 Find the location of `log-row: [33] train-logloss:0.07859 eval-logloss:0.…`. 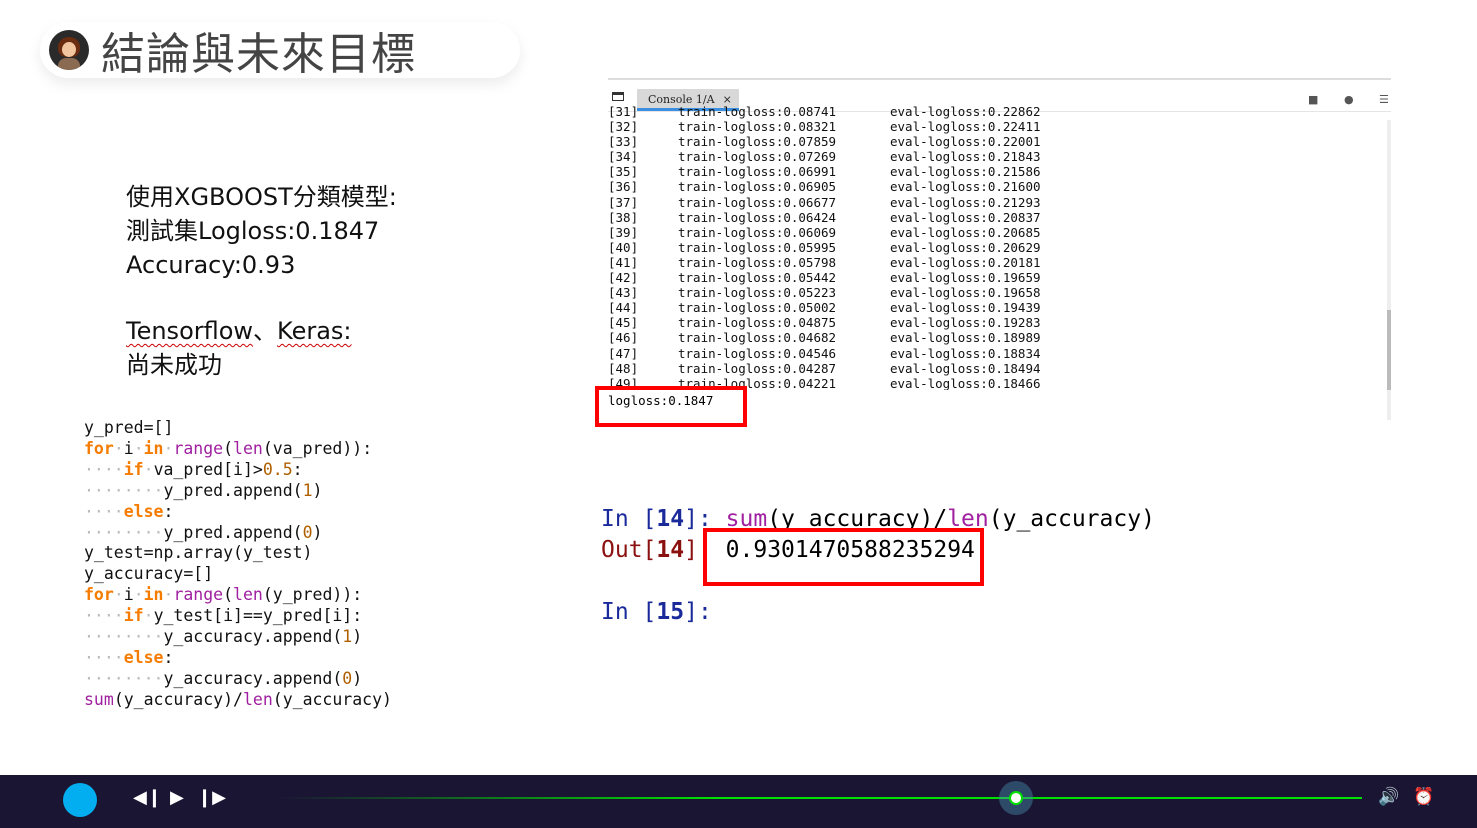

log-row: [33] train-logloss:0.07859 eval-logloss:0.… is located at coordinates (995, 141).